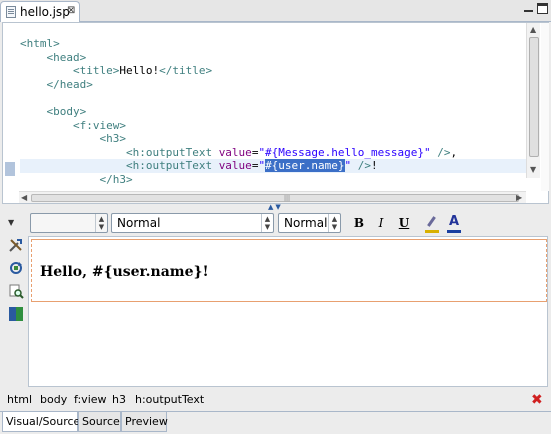 The height and width of the screenshot is (434, 551). What do you see at coordinates (139, 223) in the screenshot?
I see `paragraph-format-value: Normal` at bounding box center [139, 223].